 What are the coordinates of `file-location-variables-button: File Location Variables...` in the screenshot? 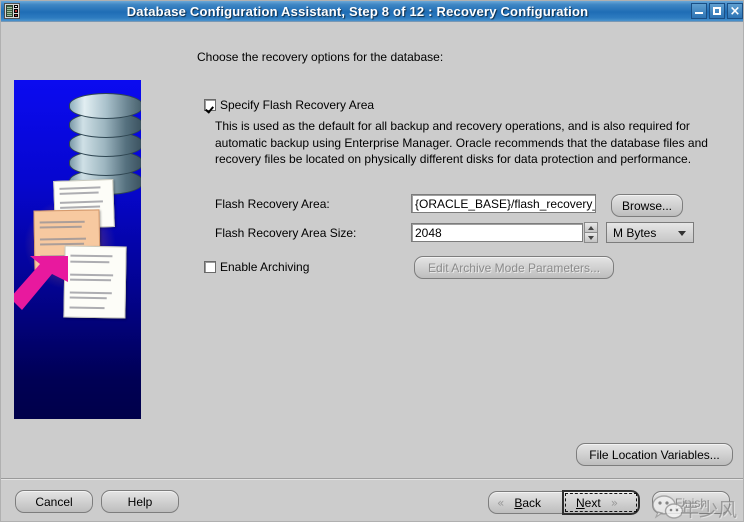 It's located at (654, 454).